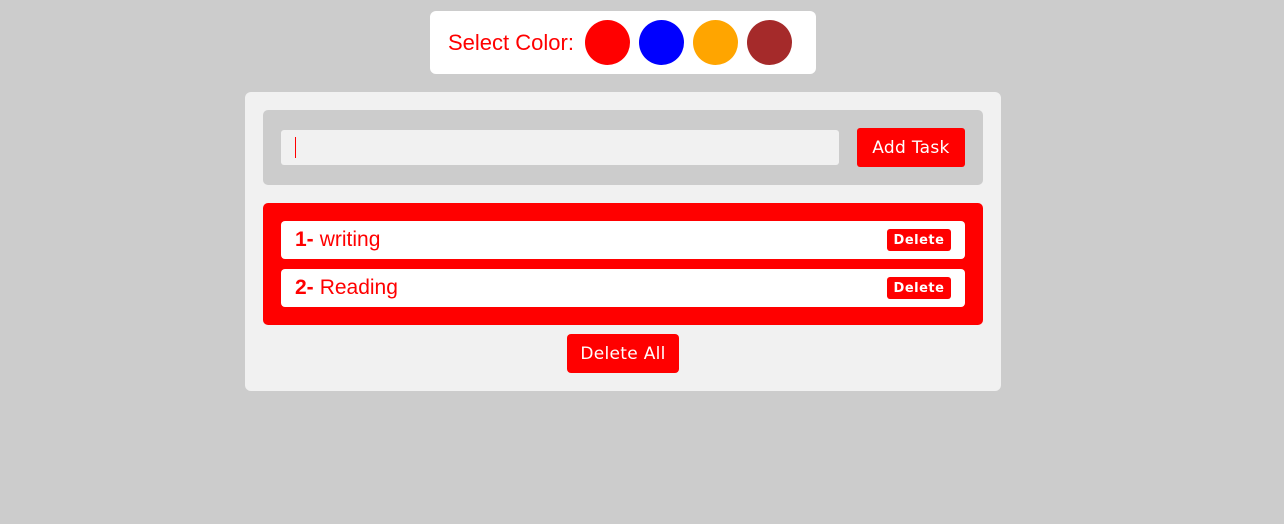  What do you see at coordinates (769, 42) in the screenshot?
I see `color-swatch-brown` at bounding box center [769, 42].